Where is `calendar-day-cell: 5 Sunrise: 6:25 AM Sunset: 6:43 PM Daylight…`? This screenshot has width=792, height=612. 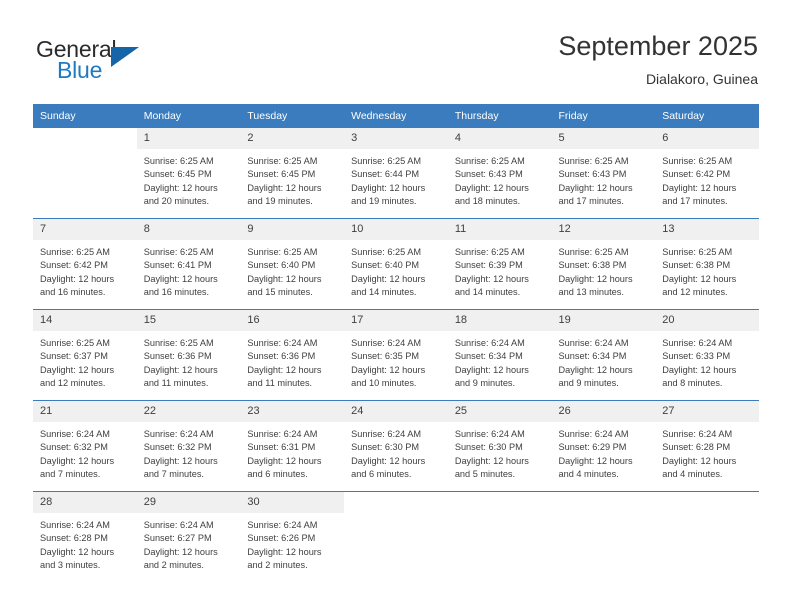 calendar-day-cell: 5 Sunrise: 6:25 AM Sunset: 6:43 PM Daylight… is located at coordinates (603, 173).